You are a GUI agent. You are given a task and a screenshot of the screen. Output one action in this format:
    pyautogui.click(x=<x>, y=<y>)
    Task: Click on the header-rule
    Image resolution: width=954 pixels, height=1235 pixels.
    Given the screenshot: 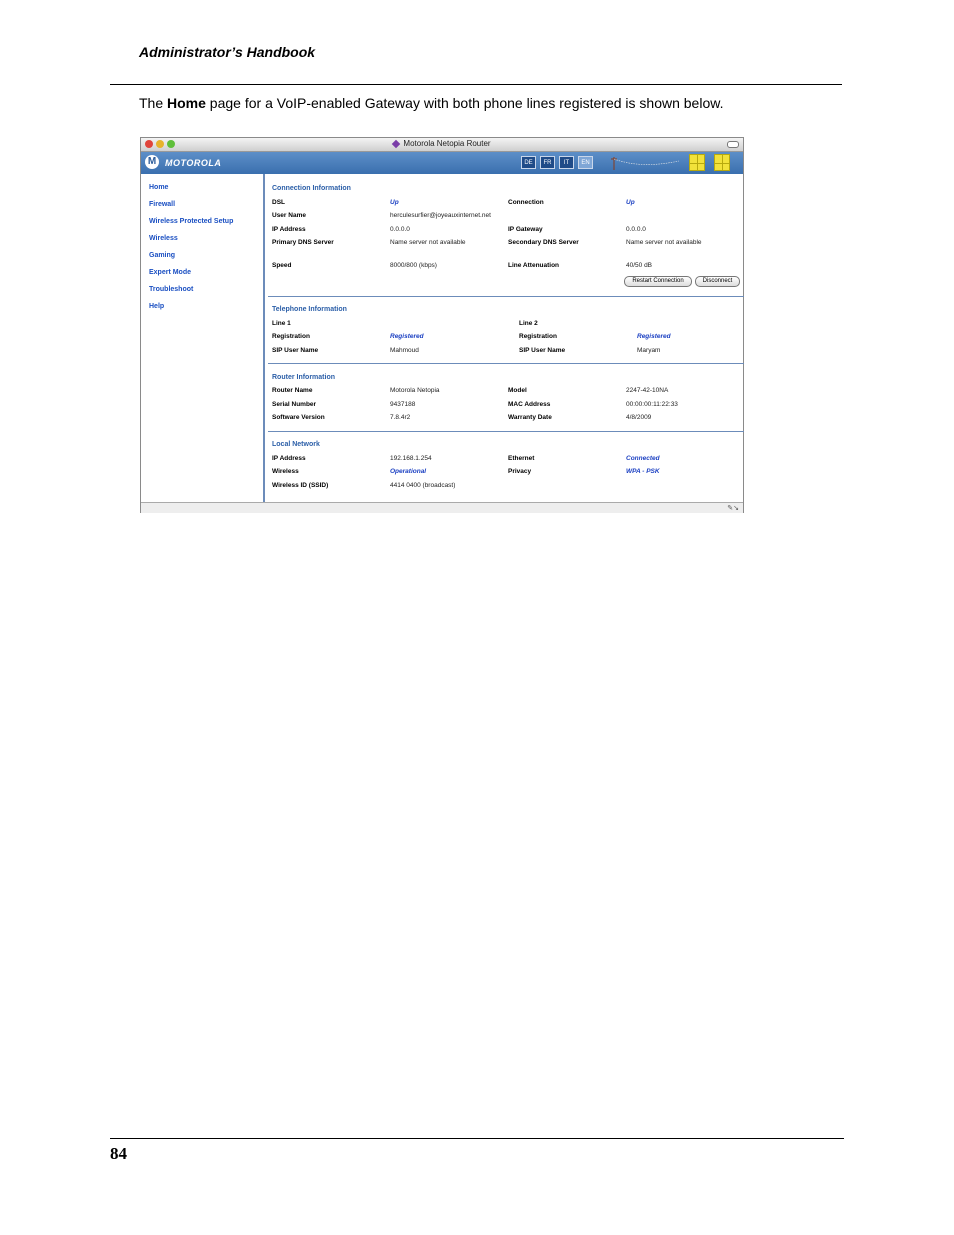 What is the action you would take?
    pyautogui.click(x=476, y=84)
    